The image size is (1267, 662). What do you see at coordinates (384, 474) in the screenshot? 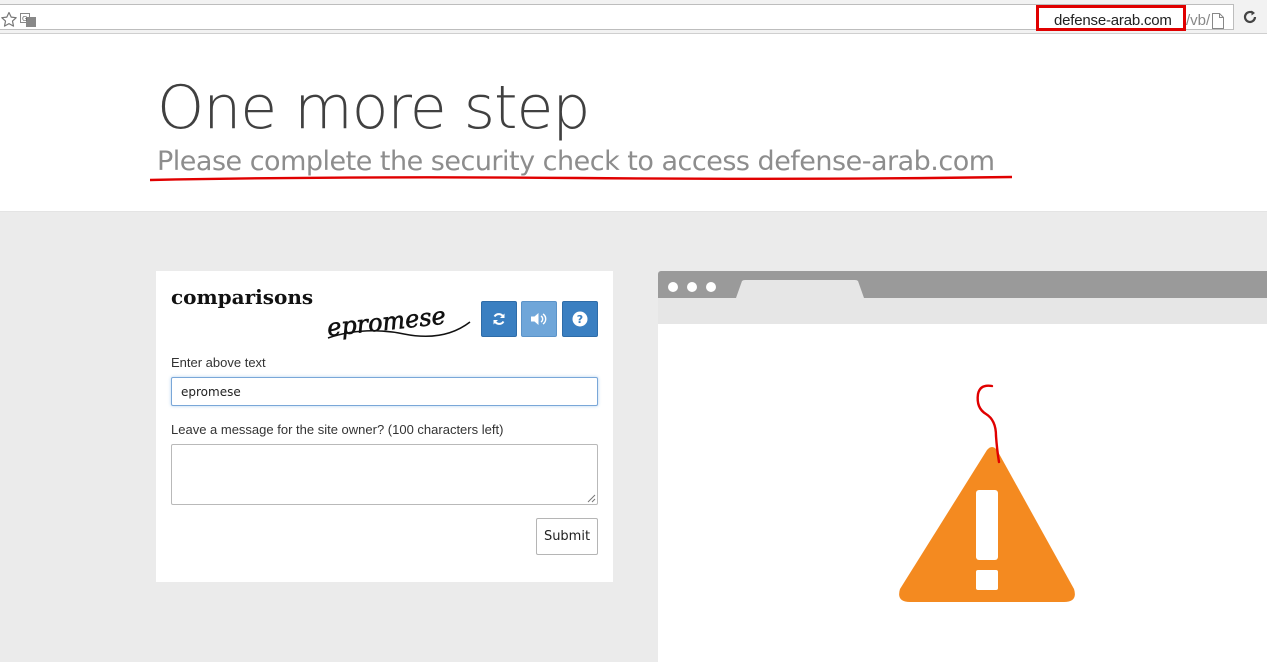
I see `message-textarea` at bounding box center [384, 474].